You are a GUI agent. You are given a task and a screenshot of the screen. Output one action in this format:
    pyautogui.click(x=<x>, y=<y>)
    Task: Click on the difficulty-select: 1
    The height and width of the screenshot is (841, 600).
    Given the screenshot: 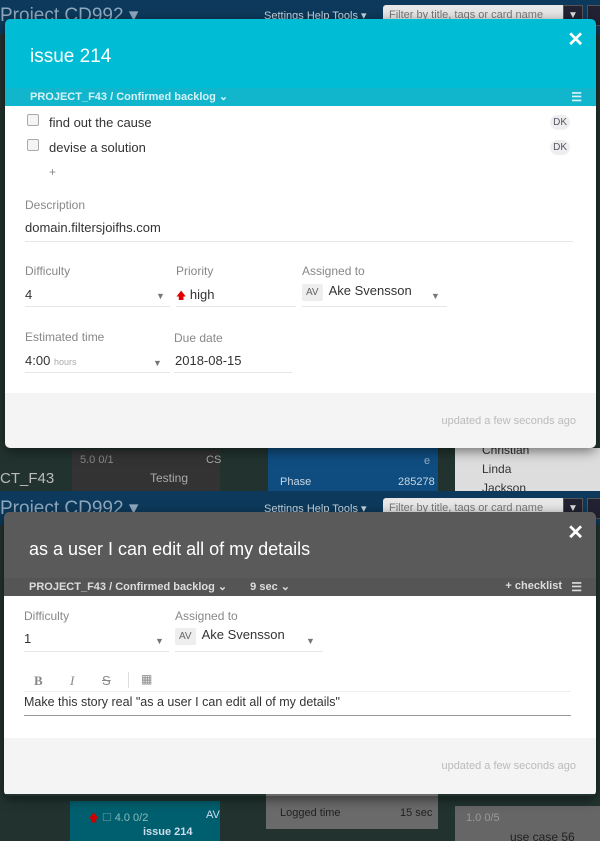 What is the action you would take?
    pyautogui.click(x=27, y=638)
    